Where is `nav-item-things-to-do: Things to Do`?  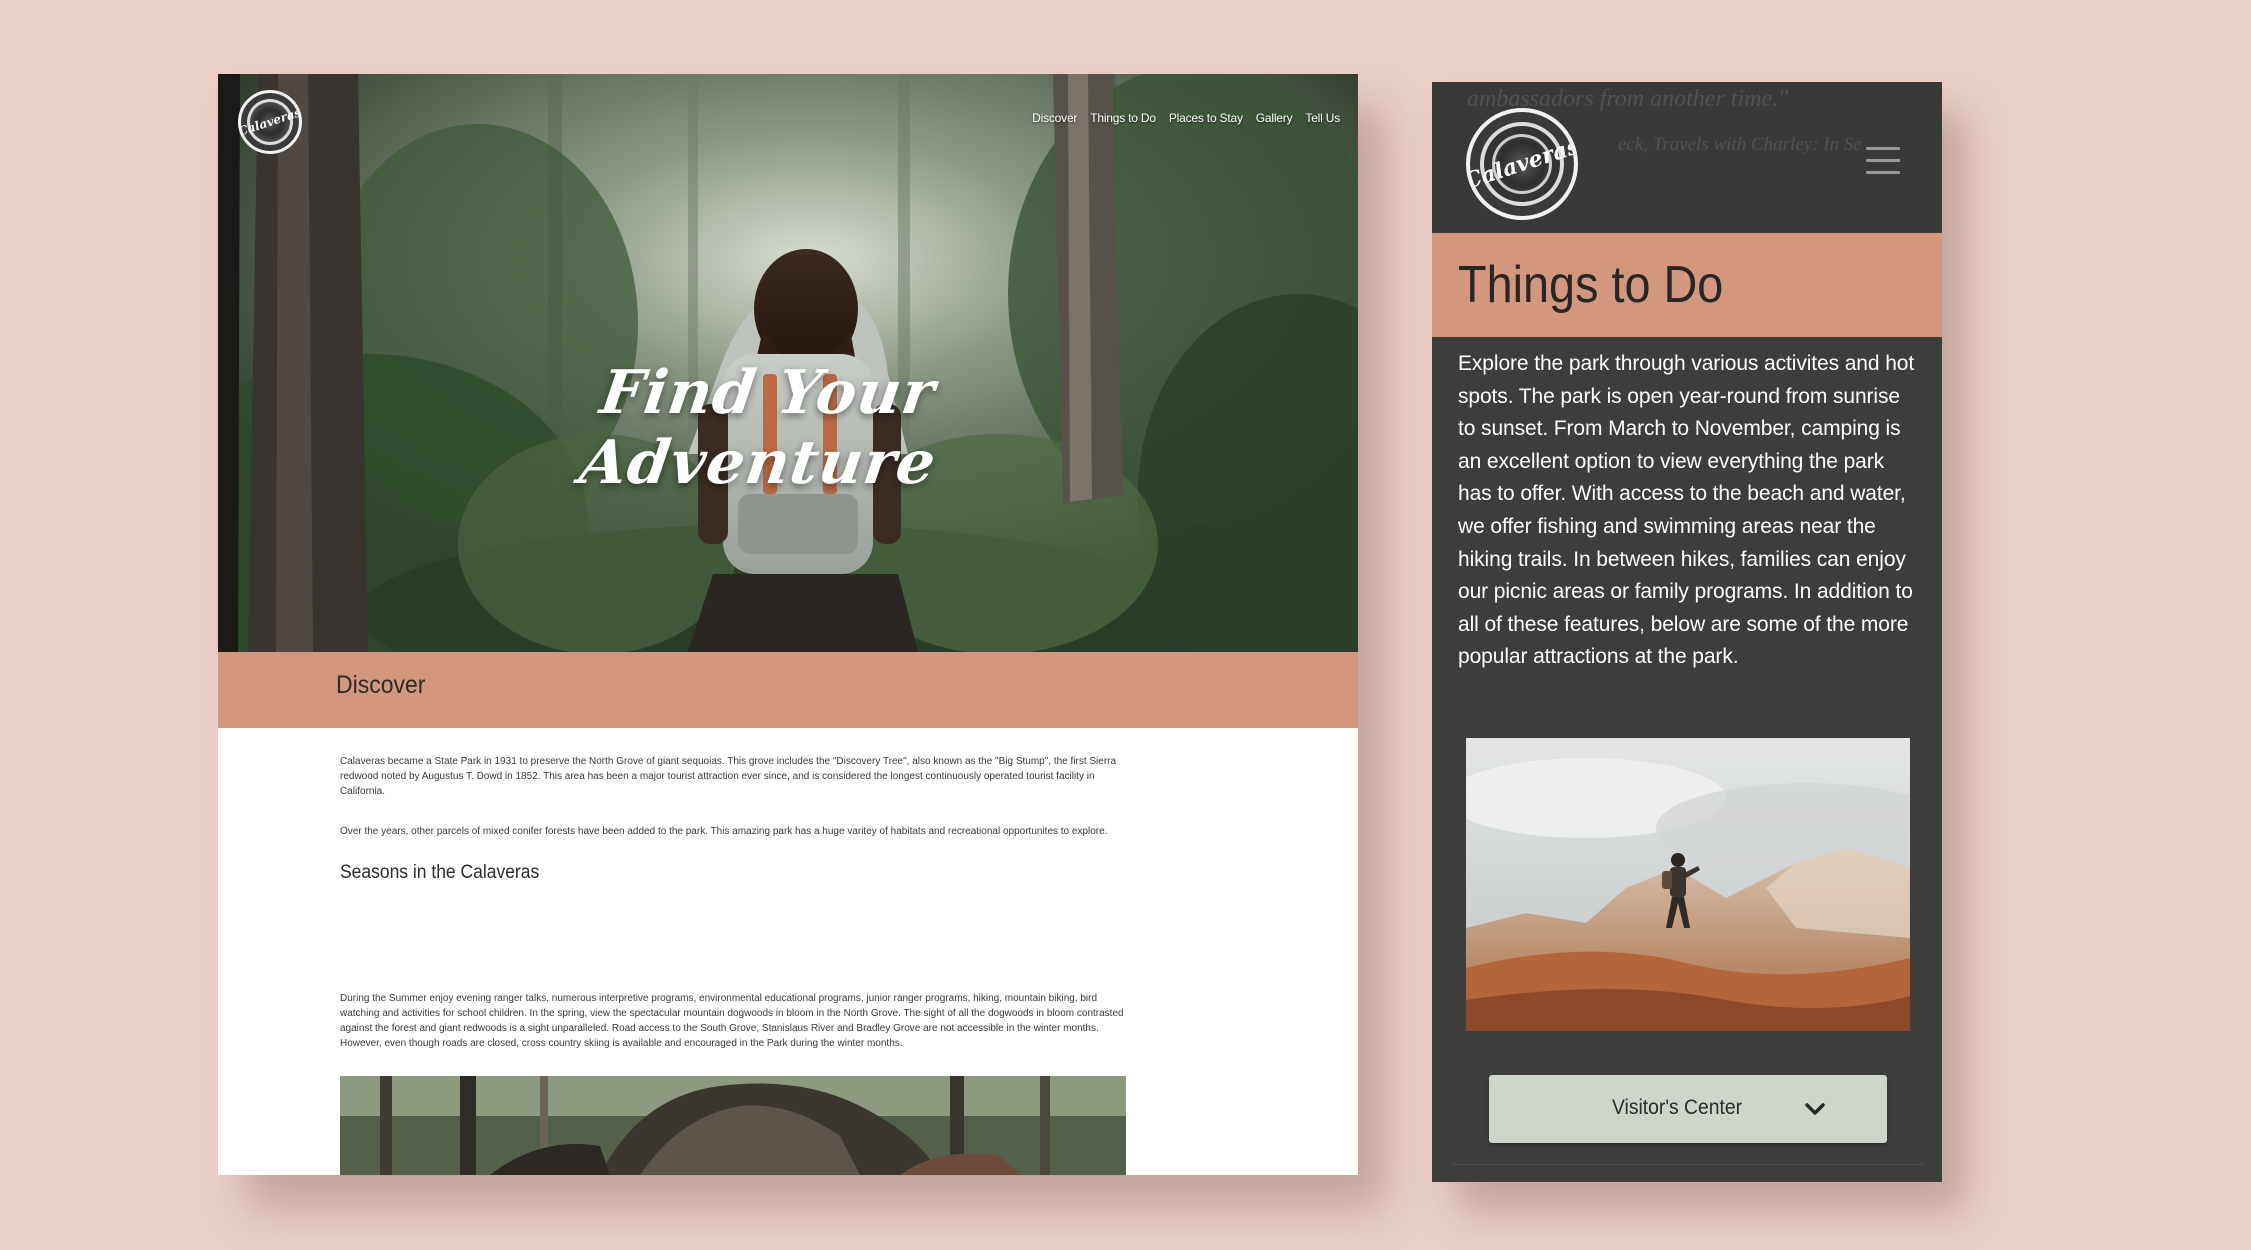
nav-item-things-to-do: Things to Do is located at coordinates (1123, 118).